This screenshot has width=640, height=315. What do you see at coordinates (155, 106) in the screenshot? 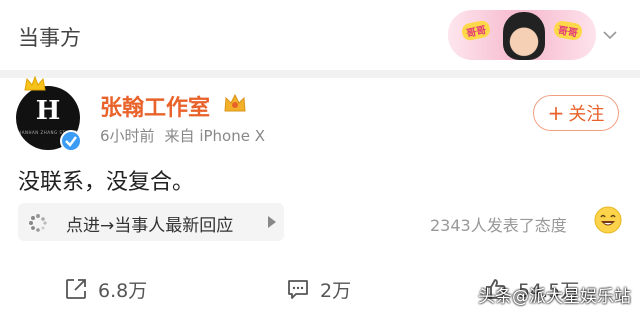
I see `username: 张翰工作室` at bounding box center [155, 106].